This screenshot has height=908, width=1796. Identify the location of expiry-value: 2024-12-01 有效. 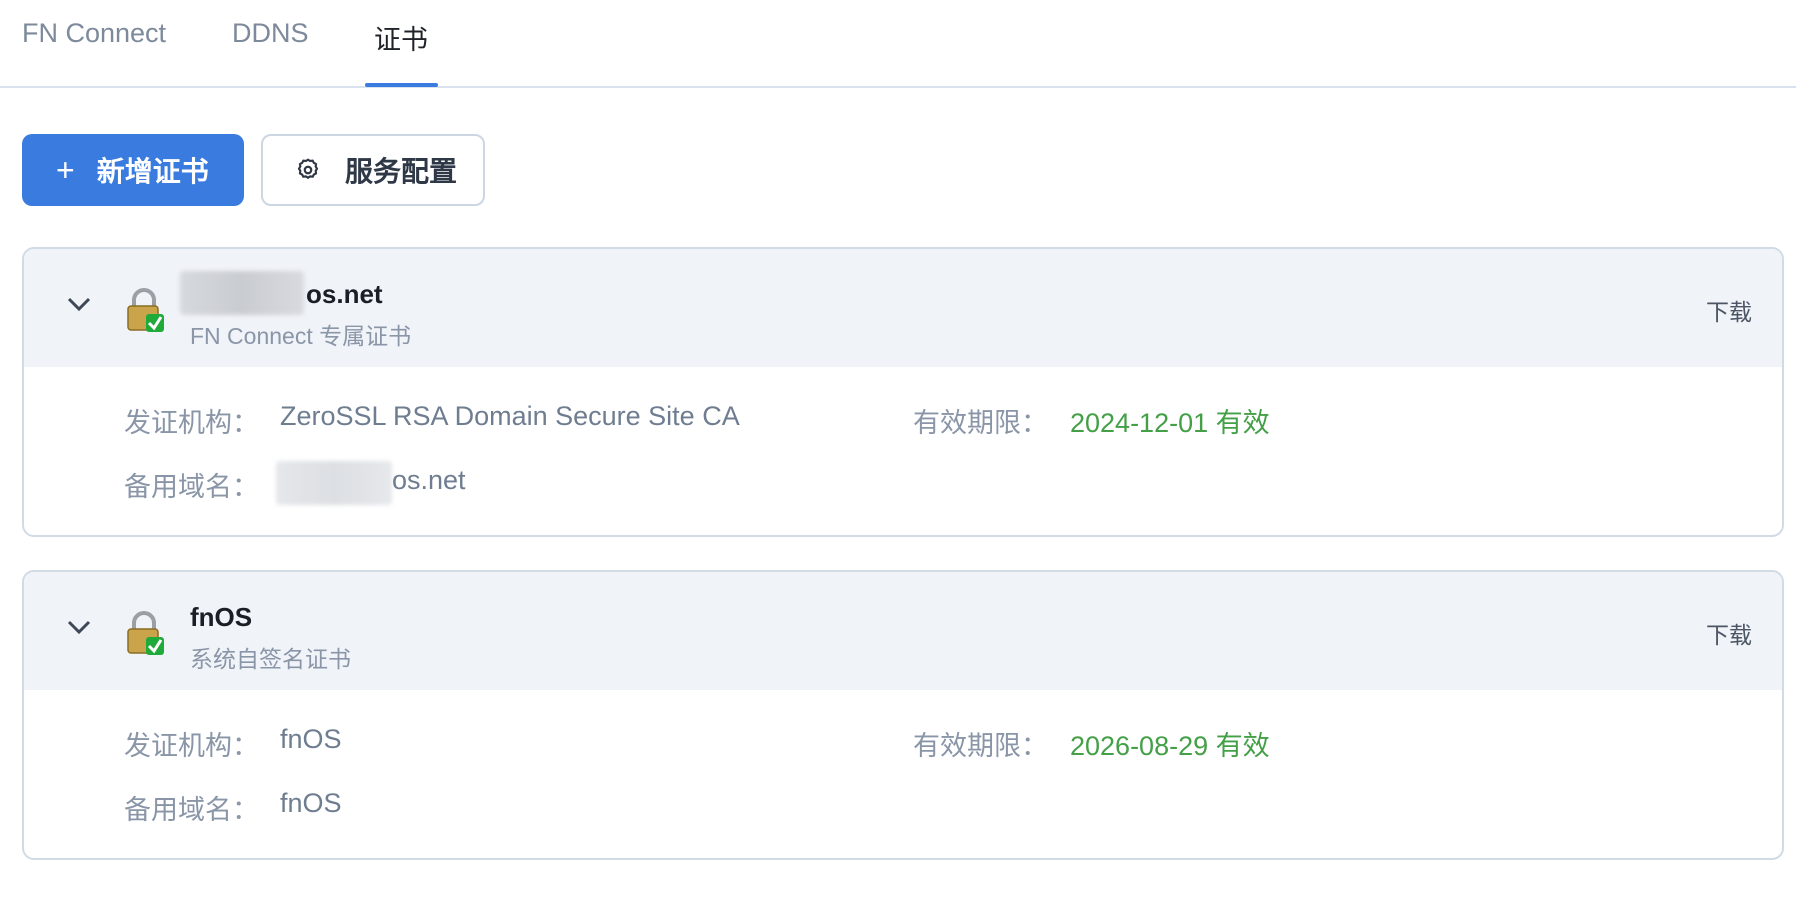
(1170, 423).